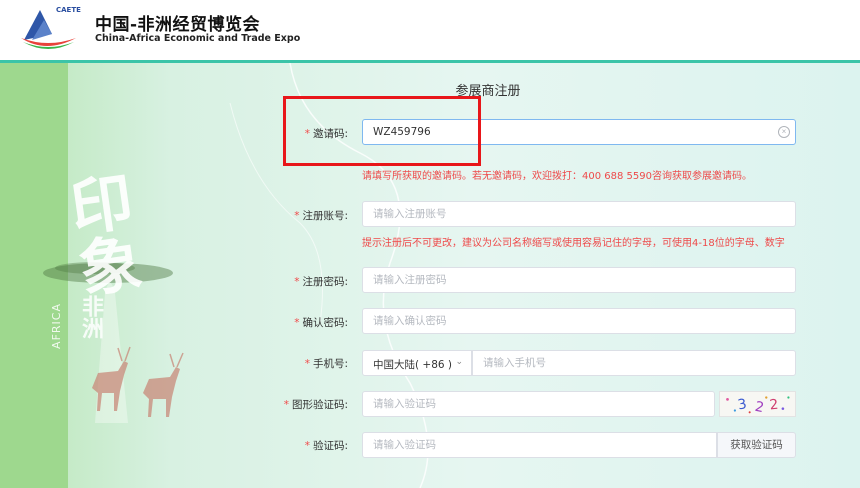 This screenshot has width=860, height=488. What do you see at coordinates (579, 321) in the screenshot?
I see `confirm-password-input` at bounding box center [579, 321].